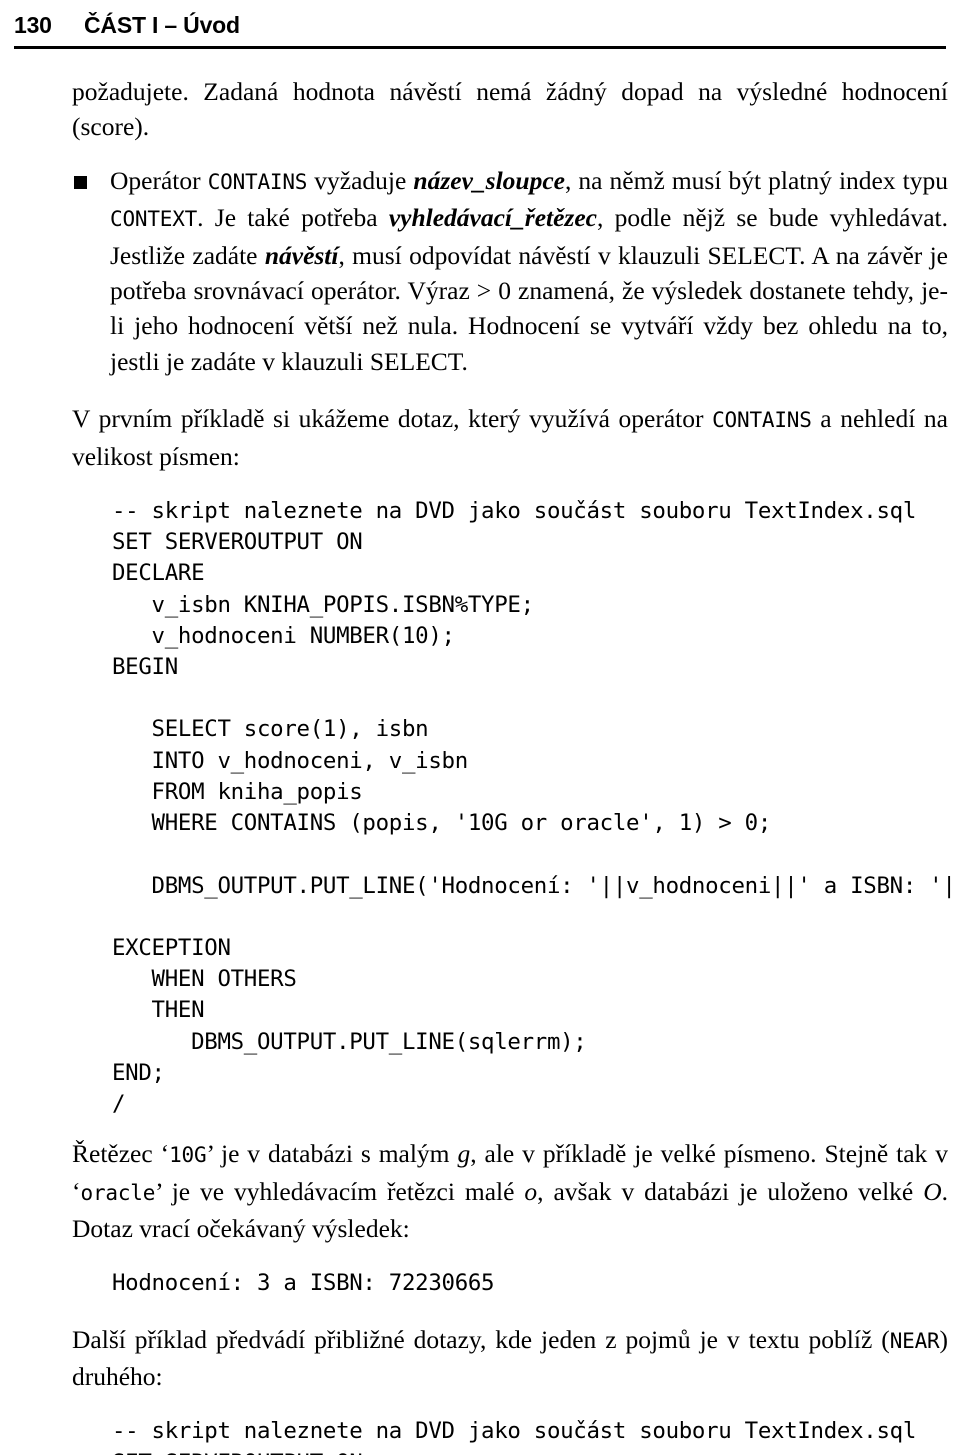  What do you see at coordinates (332, 1154) in the screenshot?
I see `retezec-seg2: ’ je v databázi s malým` at bounding box center [332, 1154].